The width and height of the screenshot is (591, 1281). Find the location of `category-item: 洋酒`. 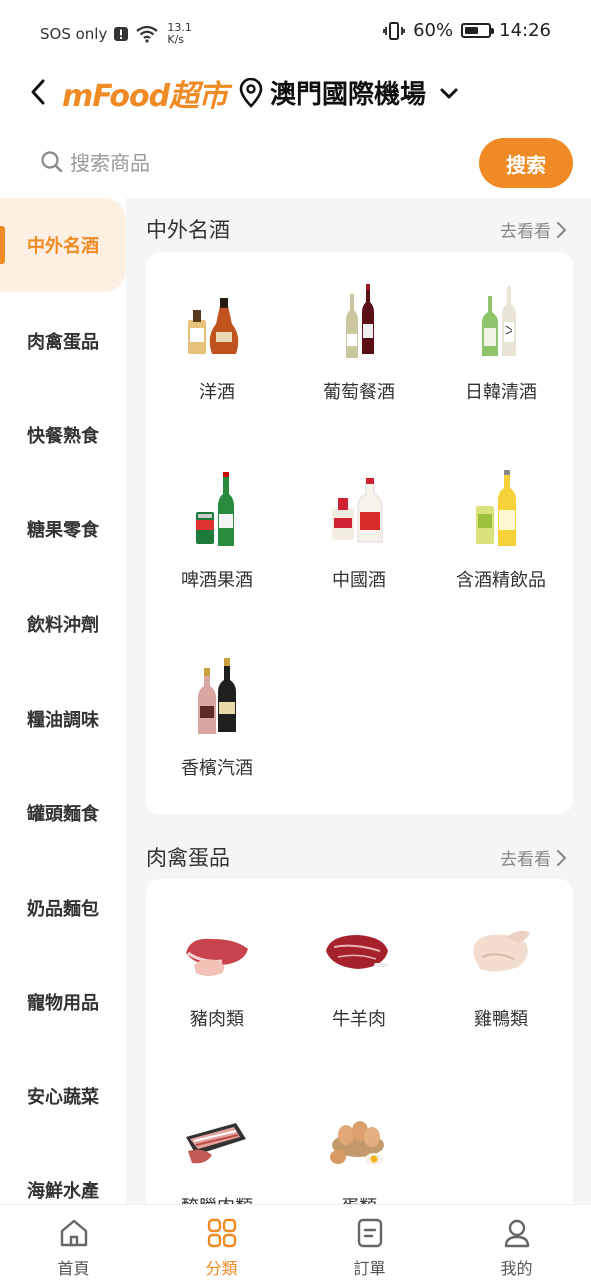

category-item: 洋酒 is located at coordinates (217, 346).